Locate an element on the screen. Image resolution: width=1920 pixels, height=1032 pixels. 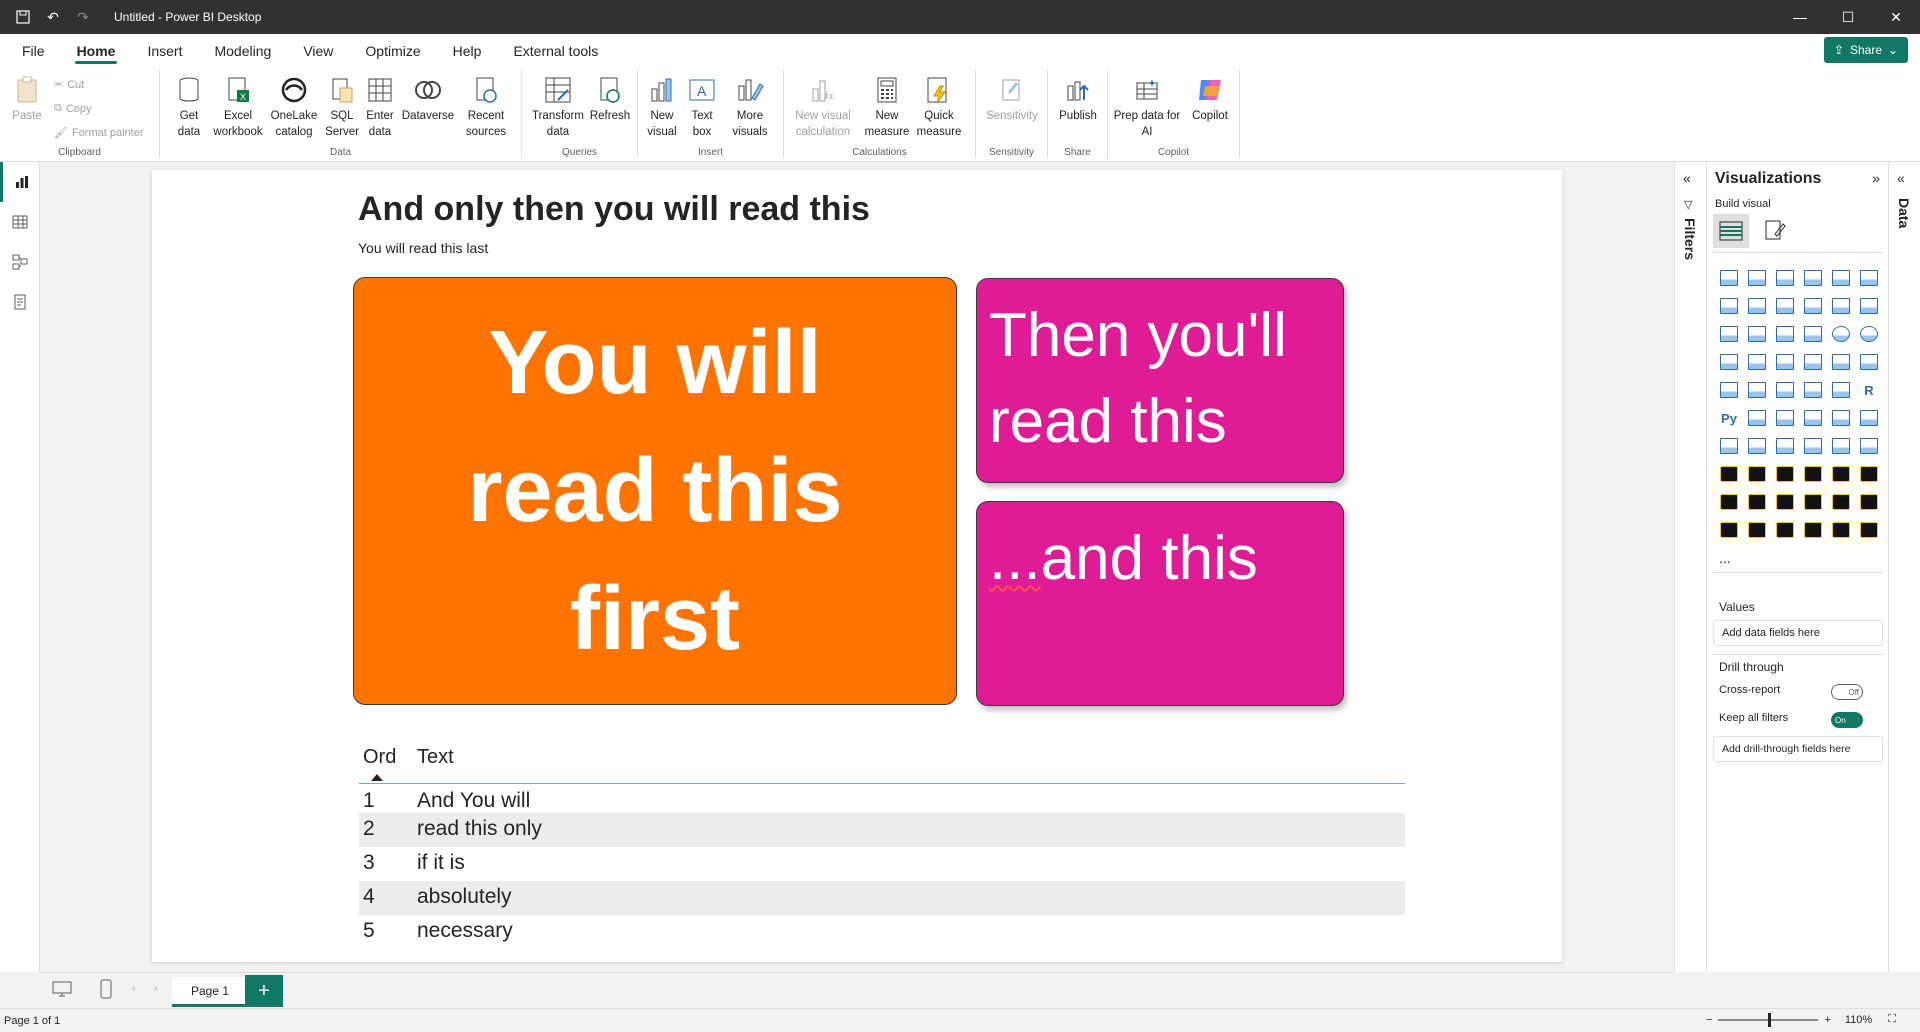
report-subtitle: You will read this last is located at coordinates (423, 248).